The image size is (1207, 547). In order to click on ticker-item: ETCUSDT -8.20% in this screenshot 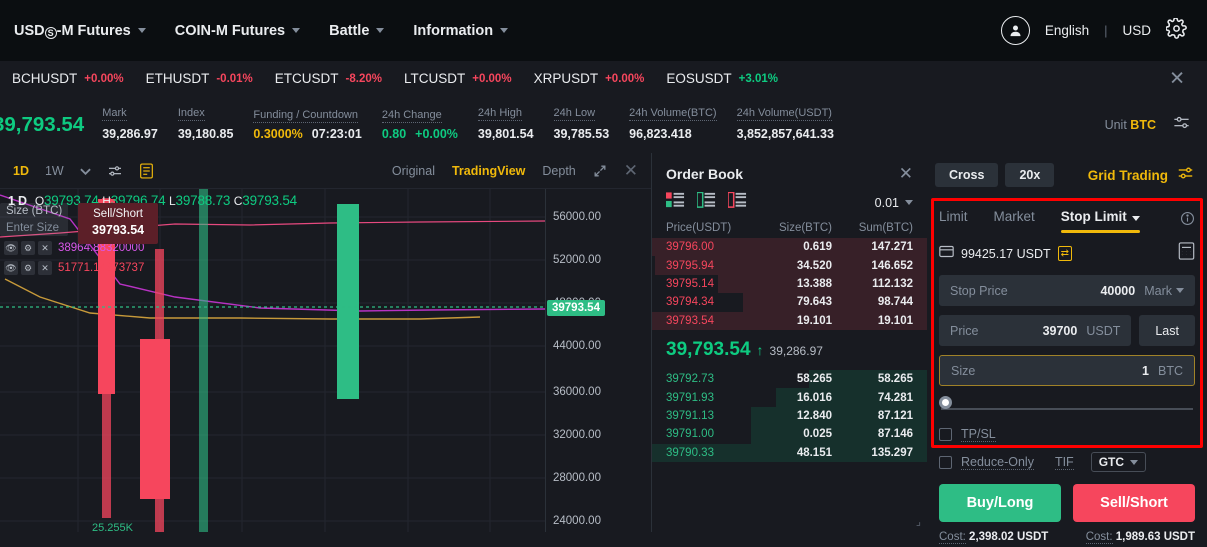, I will do `click(328, 78)`.